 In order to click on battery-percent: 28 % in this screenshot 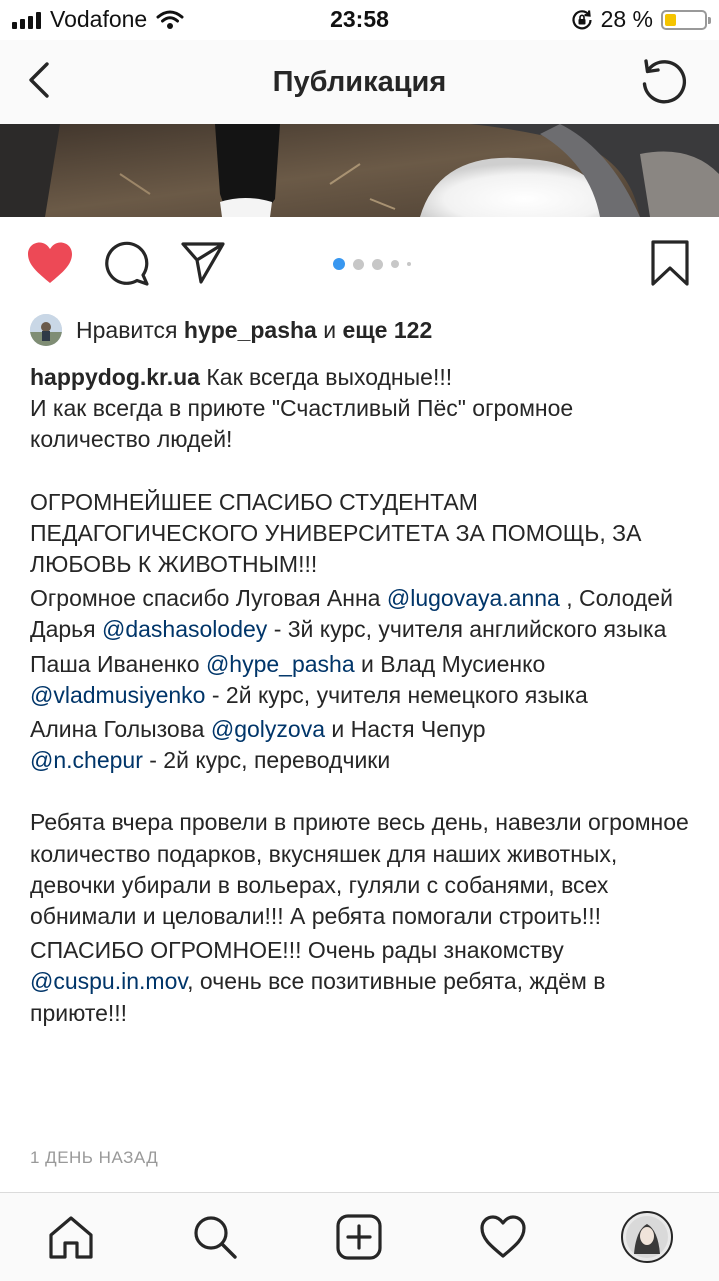, I will do `click(626, 19)`.